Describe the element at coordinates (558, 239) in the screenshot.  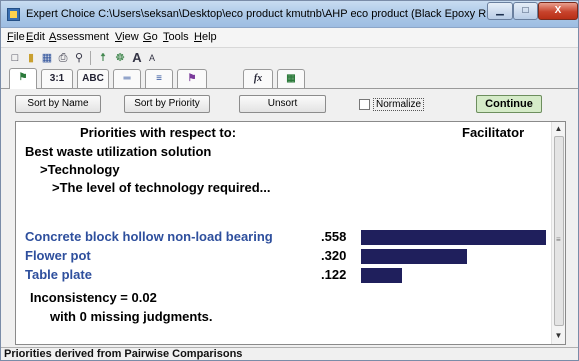
I see `grip-icon: ≡` at that location.